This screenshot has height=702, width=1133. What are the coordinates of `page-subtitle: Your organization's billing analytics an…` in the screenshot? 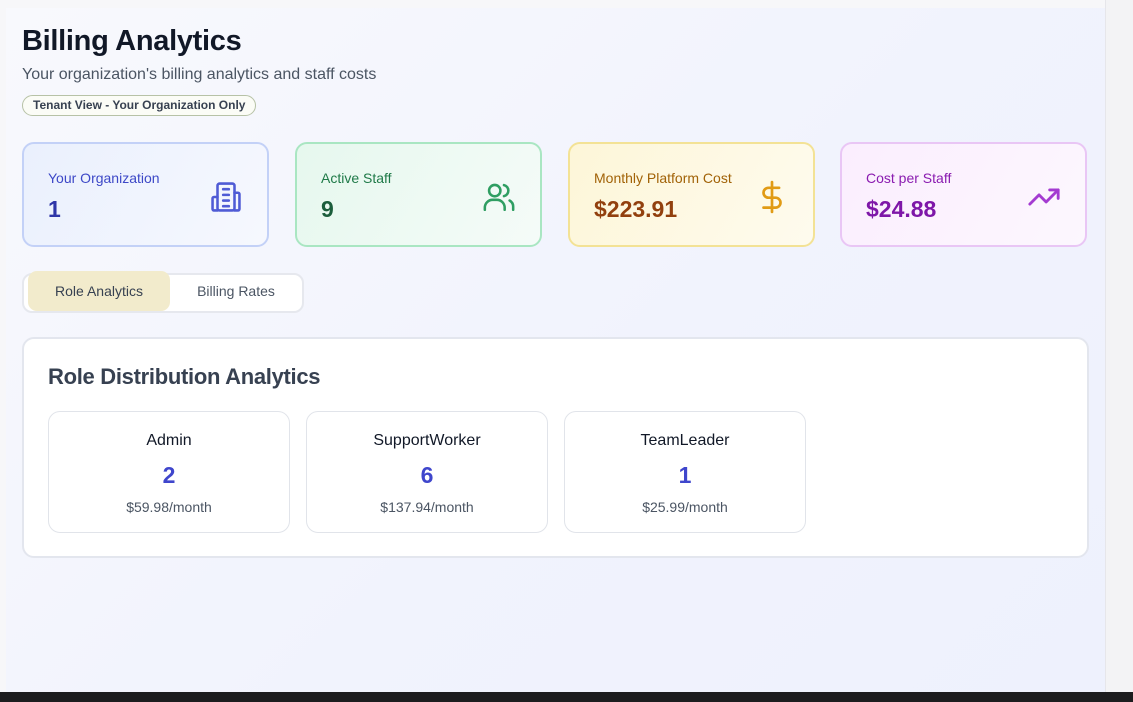 It's located at (199, 74).